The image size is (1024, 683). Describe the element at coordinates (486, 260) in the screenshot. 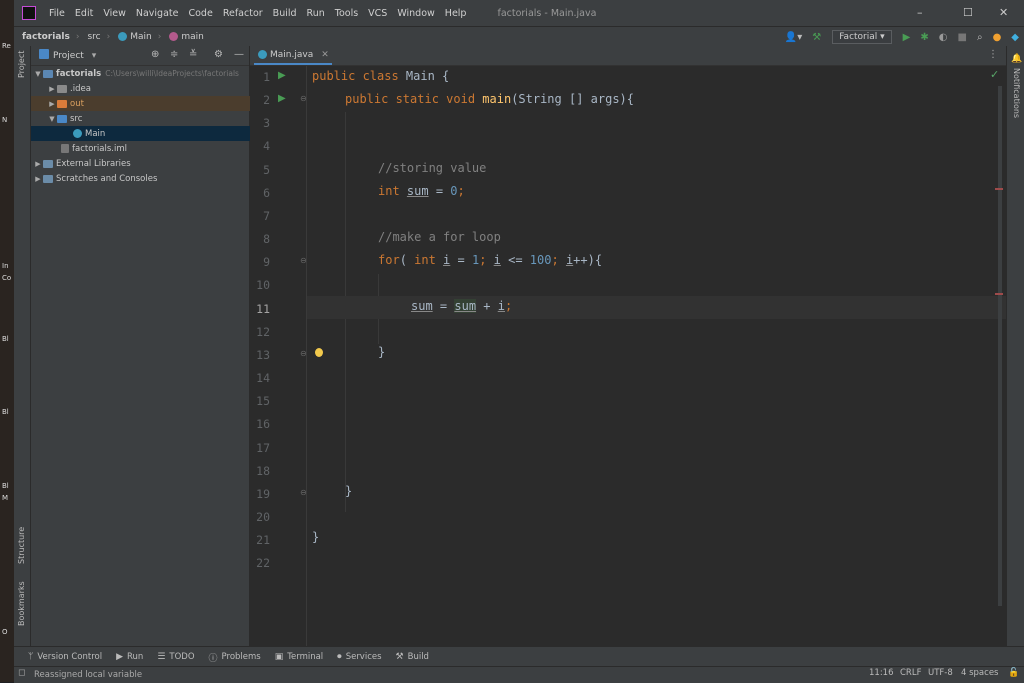

I see `punct: ;` at that location.